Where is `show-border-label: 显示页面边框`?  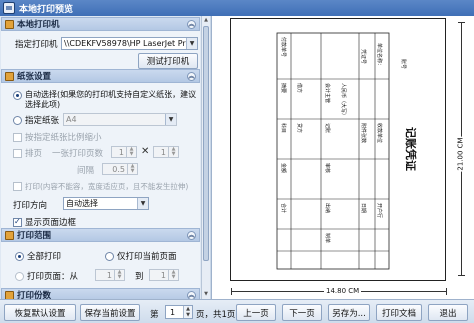 show-border-label: 显示页面边框 is located at coordinates (51, 223).